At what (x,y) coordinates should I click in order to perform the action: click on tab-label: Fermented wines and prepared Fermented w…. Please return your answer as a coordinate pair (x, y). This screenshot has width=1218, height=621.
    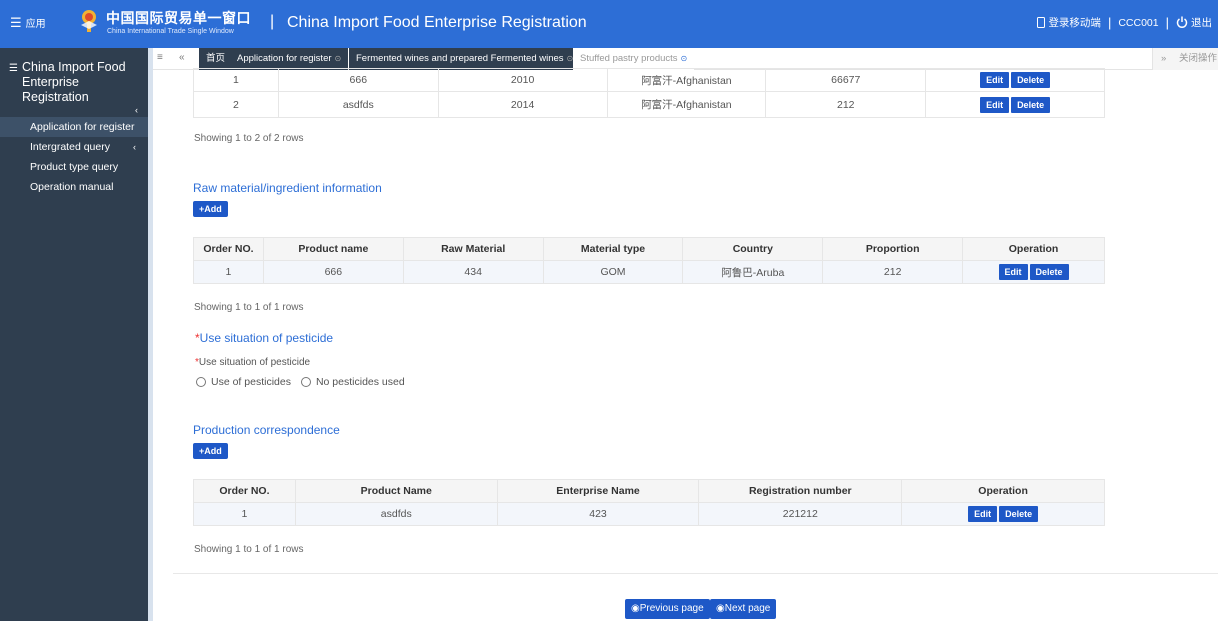
    Looking at the image, I should click on (460, 58).